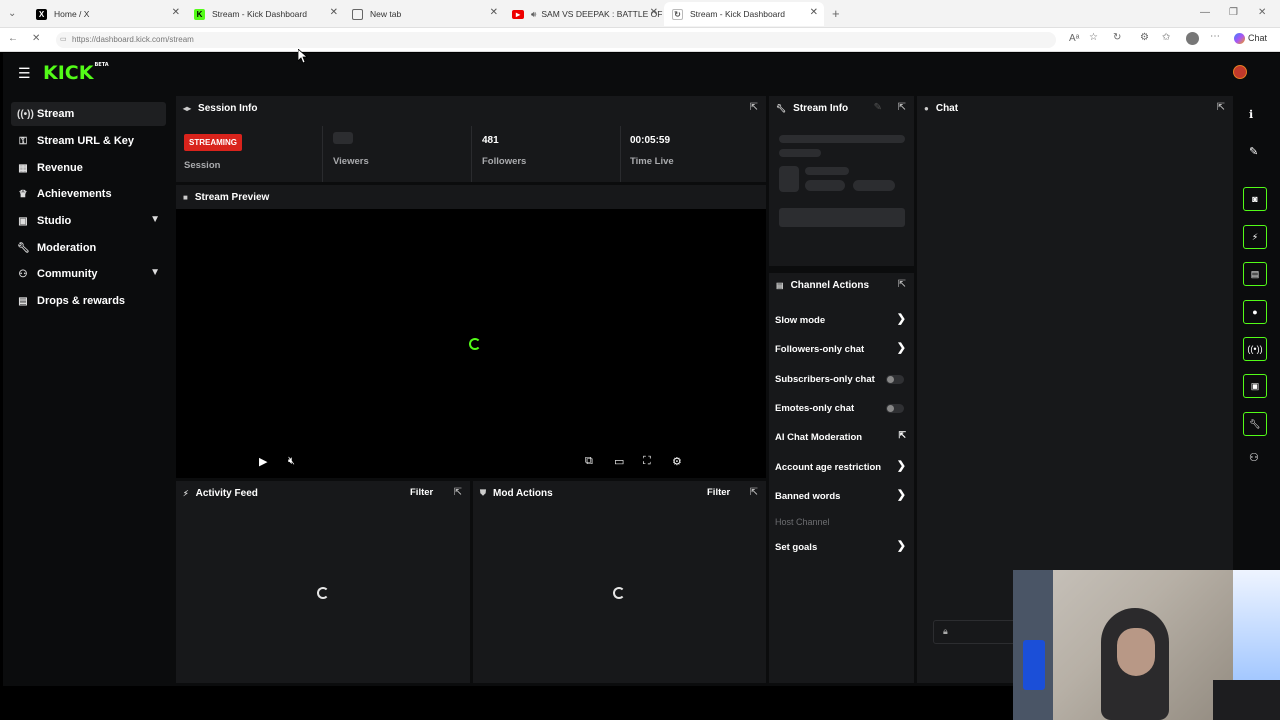 The width and height of the screenshot is (1280, 720). Describe the element at coordinates (1205, 12) in the screenshot. I see `minimize-icon: —` at that location.